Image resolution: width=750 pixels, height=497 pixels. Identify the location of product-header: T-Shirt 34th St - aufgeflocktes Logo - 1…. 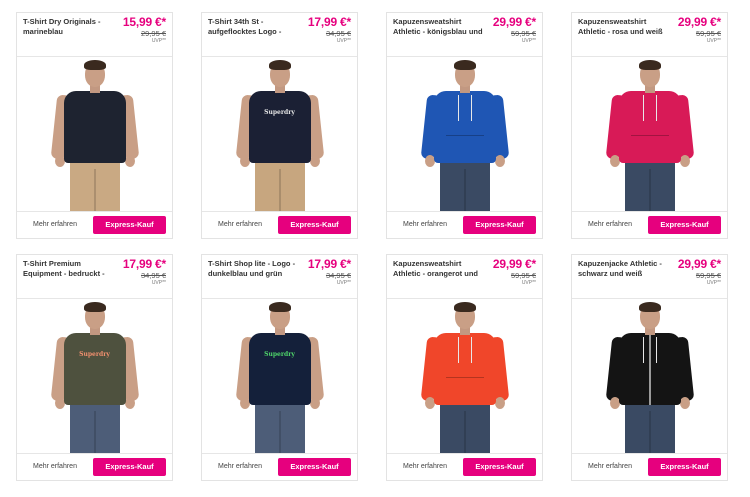
(279, 35).